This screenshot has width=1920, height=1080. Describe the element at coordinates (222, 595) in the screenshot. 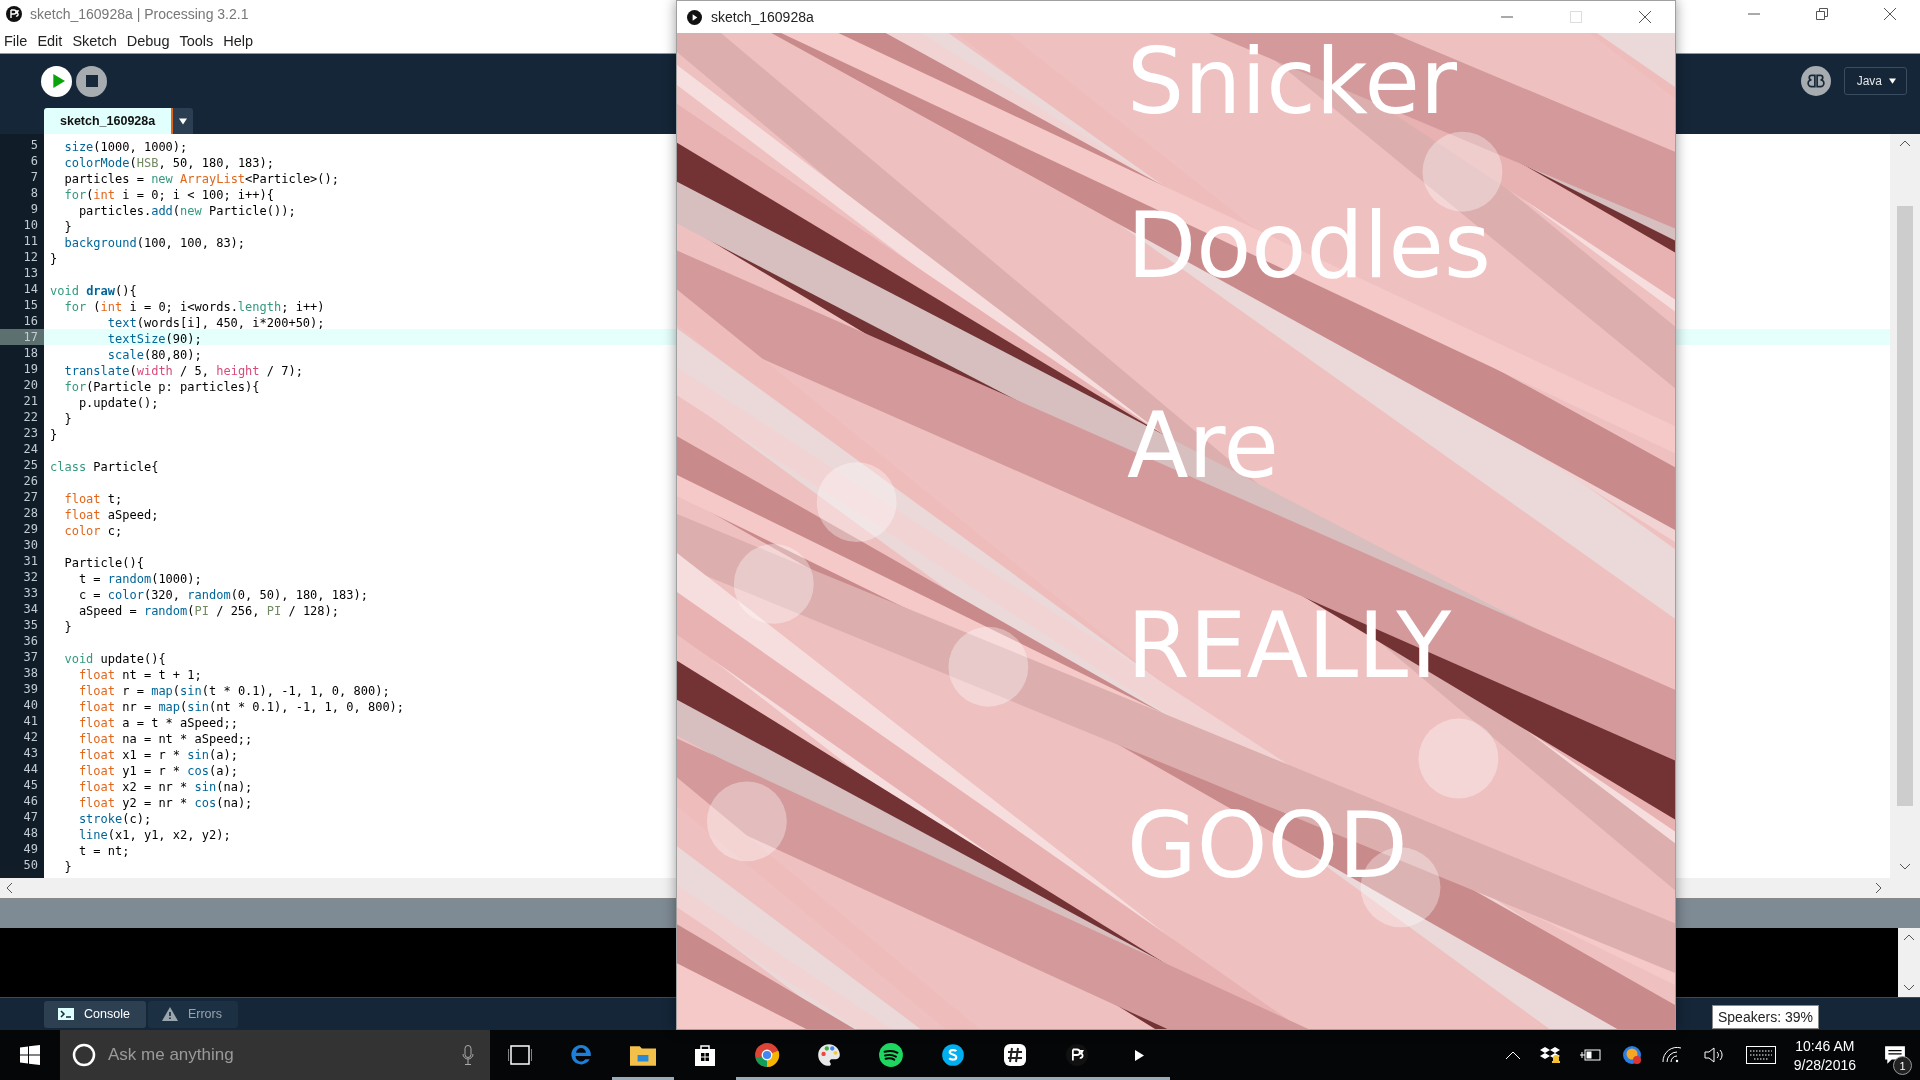

I see `code-line: c = color(320, random(0, 50), 180, 183);` at that location.